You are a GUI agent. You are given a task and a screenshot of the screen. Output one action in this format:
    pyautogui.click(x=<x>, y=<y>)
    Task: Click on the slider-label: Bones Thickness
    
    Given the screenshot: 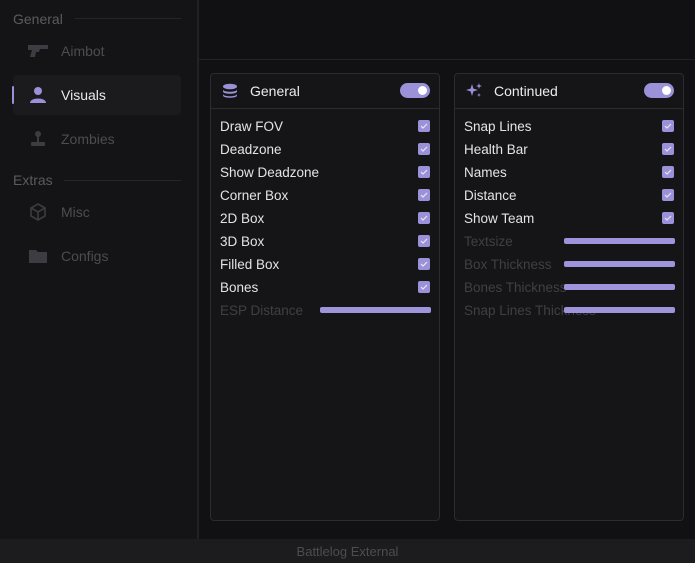 What is the action you would take?
    pyautogui.click(x=515, y=287)
    